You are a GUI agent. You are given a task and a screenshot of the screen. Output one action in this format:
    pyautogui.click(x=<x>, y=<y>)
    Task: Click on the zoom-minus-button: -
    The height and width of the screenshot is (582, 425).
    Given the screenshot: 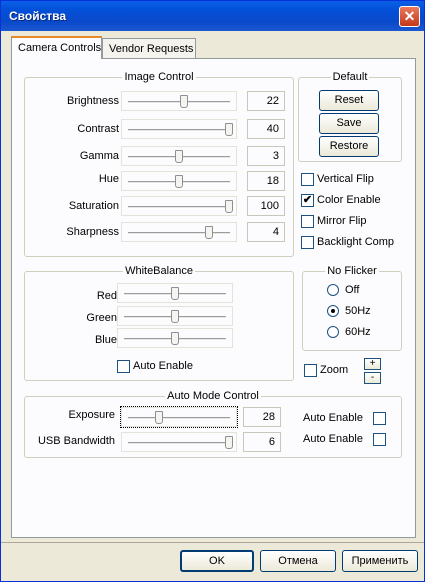 What is the action you would take?
    pyautogui.click(x=372, y=378)
    